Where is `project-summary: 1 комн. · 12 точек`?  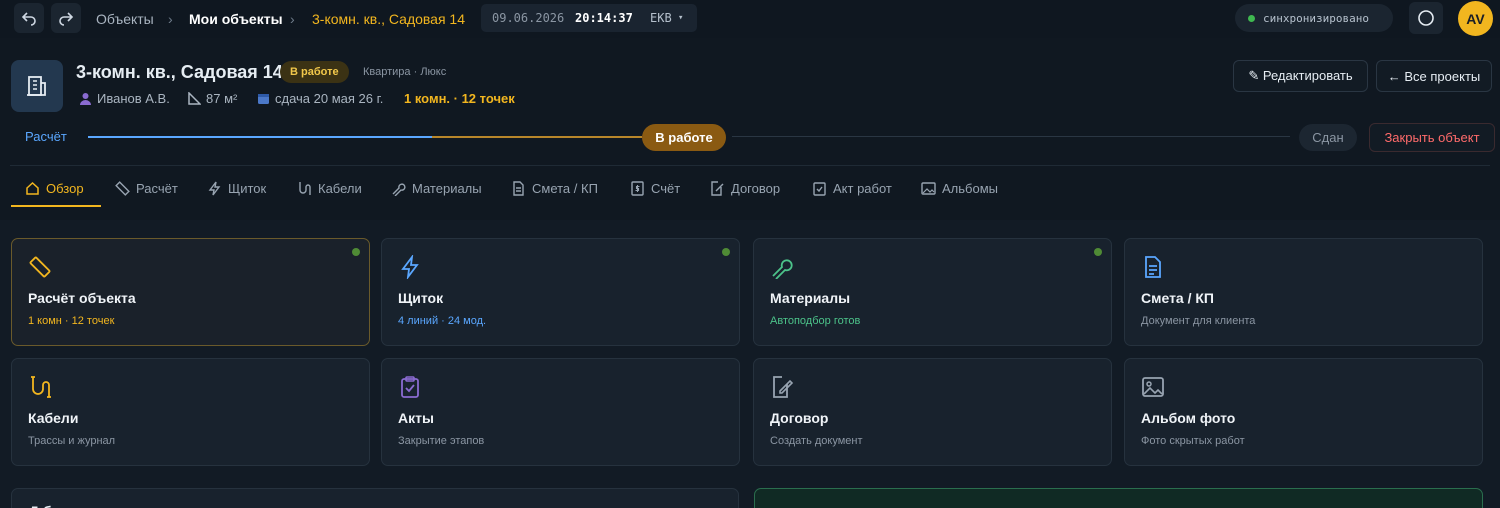 project-summary: 1 комн. · 12 точек is located at coordinates (459, 98).